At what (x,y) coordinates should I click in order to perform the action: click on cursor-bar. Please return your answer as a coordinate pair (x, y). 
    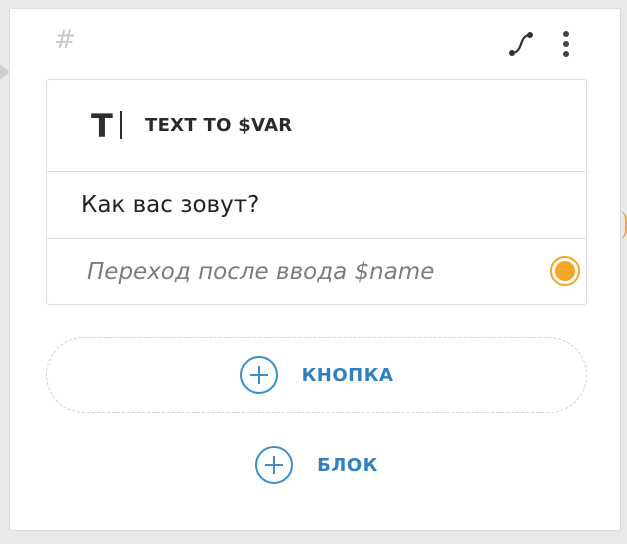
    Looking at the image, I should click on (121, 124).